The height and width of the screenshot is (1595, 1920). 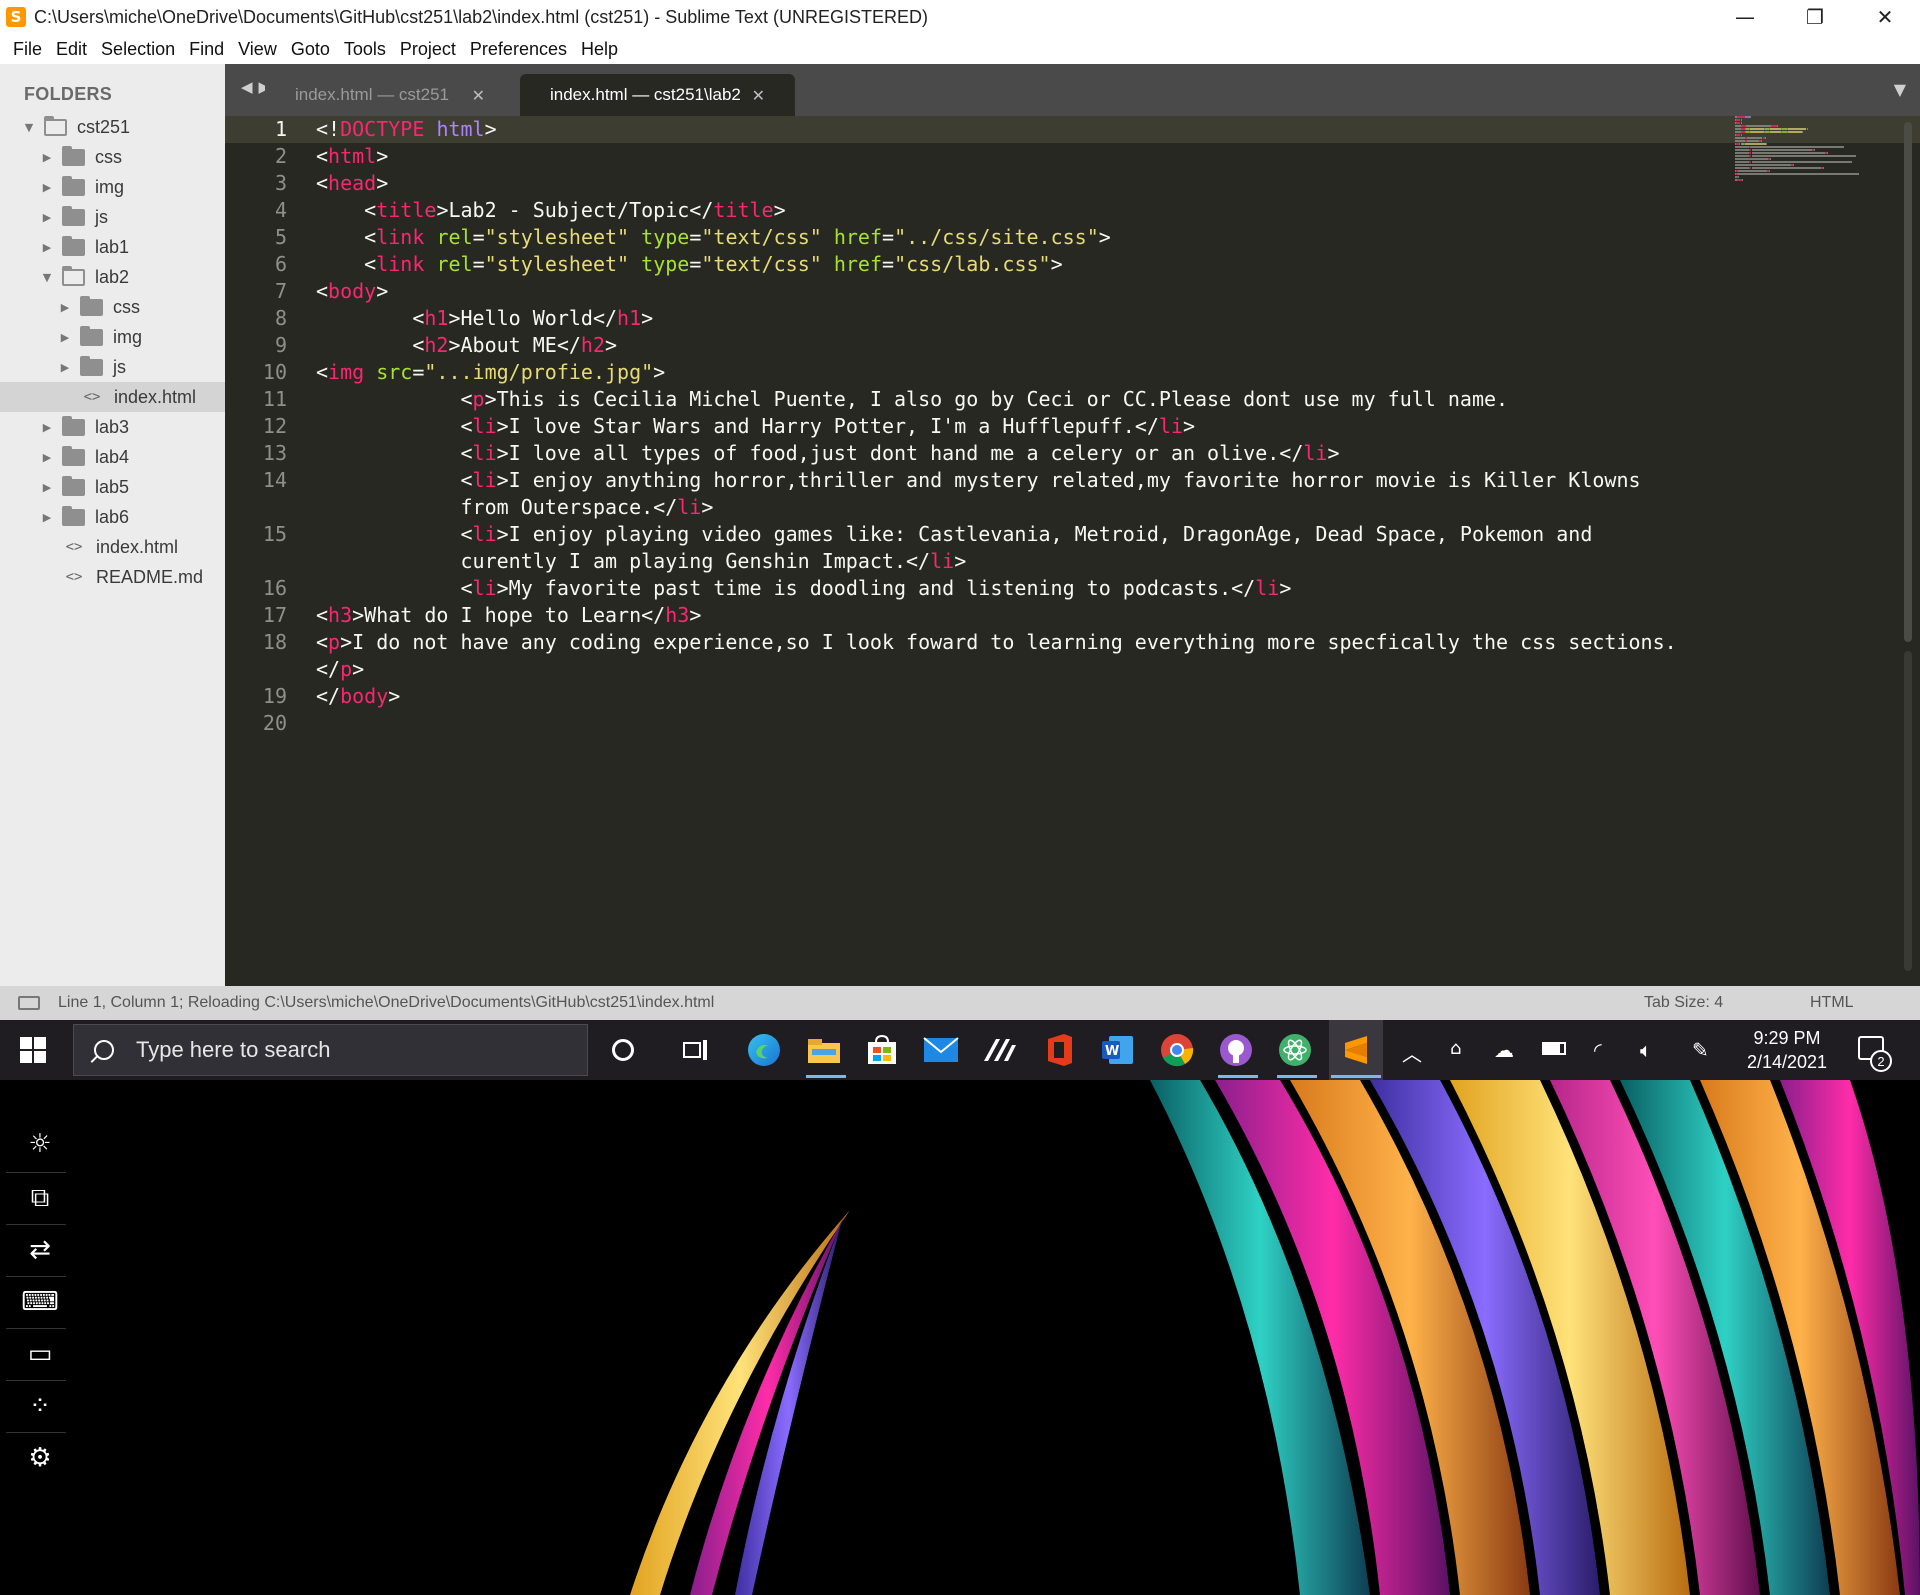 What do you see at coordinates (1832, 1003) in the screenshot?
I see `syntax-indicator: HTML` at bounding box center [1832, 1003].